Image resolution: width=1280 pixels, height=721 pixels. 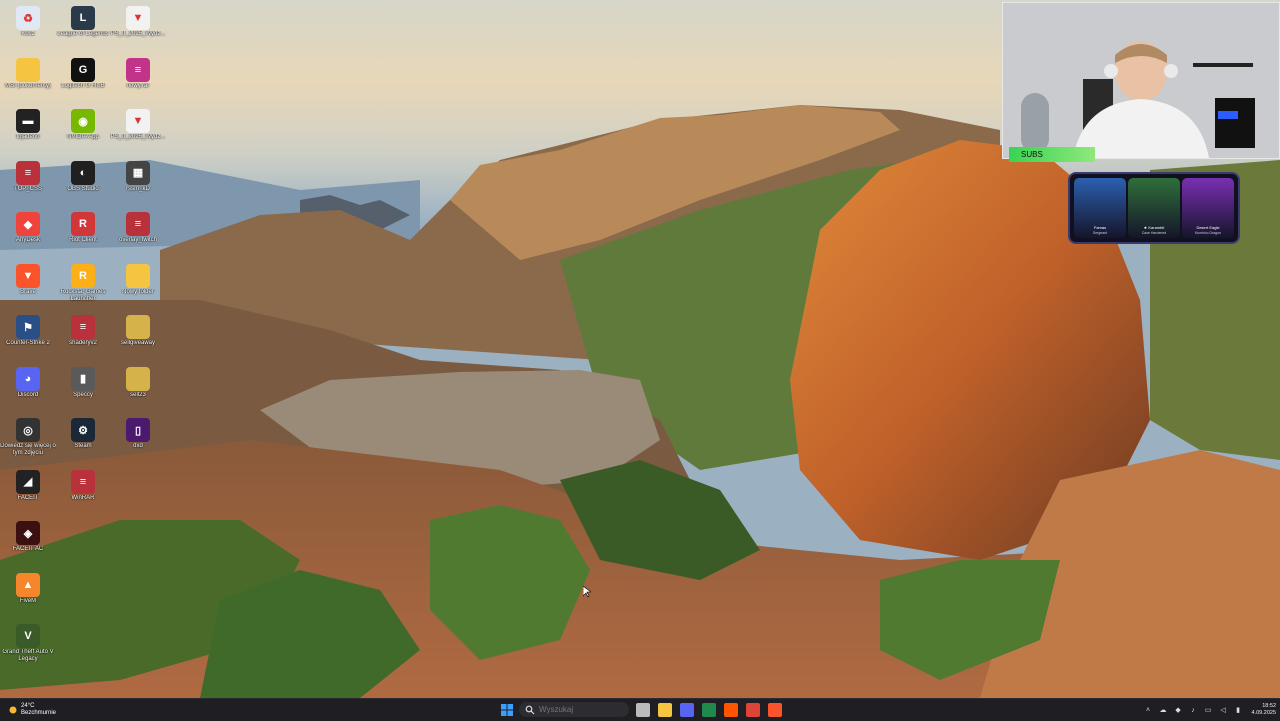 What do you see at coordinates (709, 710) in the screenshot?
I see `taskbar-excel-icon` at bounding box center [709, 710].